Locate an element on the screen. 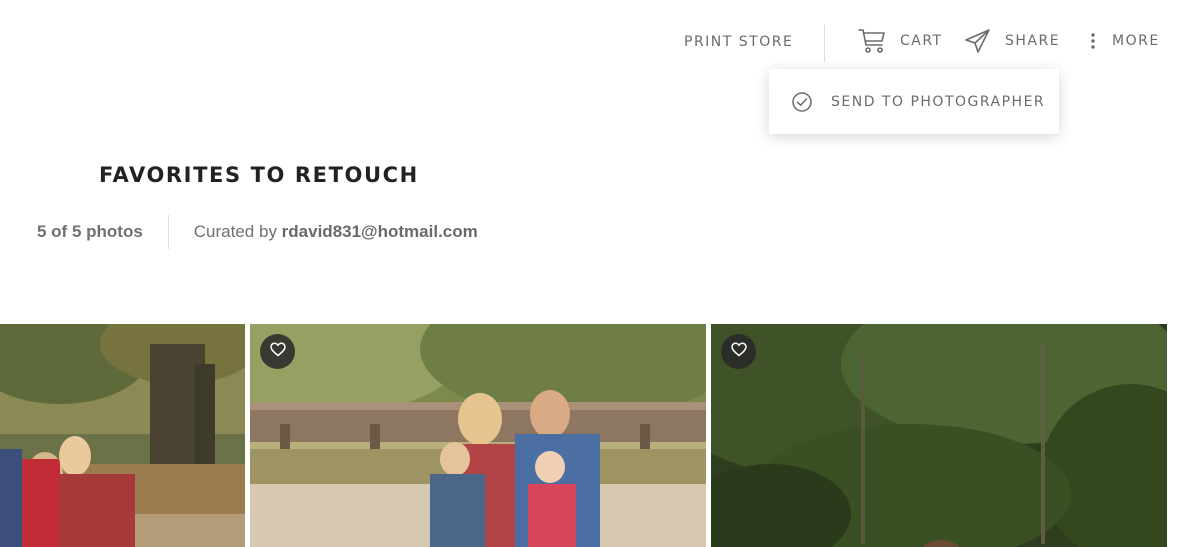 The image size is (1195, 547). print-store-label: PRINT STORE is located at coordinates (739, 42).